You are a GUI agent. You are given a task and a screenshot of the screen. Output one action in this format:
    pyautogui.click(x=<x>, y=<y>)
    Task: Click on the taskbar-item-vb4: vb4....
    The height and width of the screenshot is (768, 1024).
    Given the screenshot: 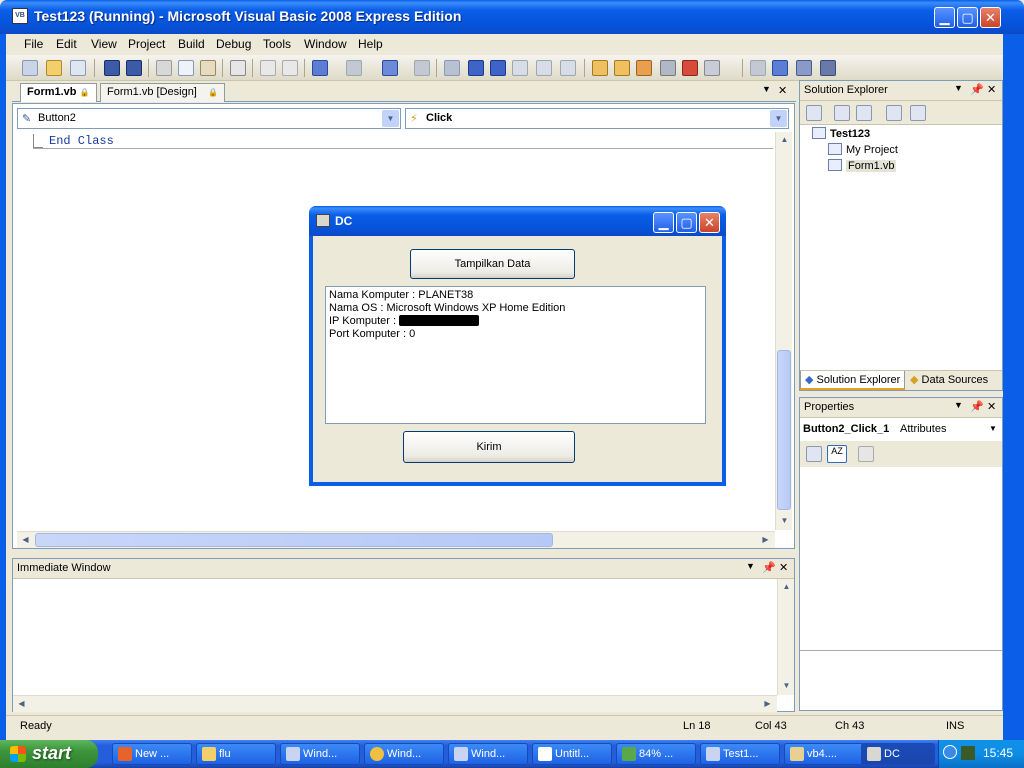 What is the action you would take?
    pyautogui.click(x=824, y=754)
    